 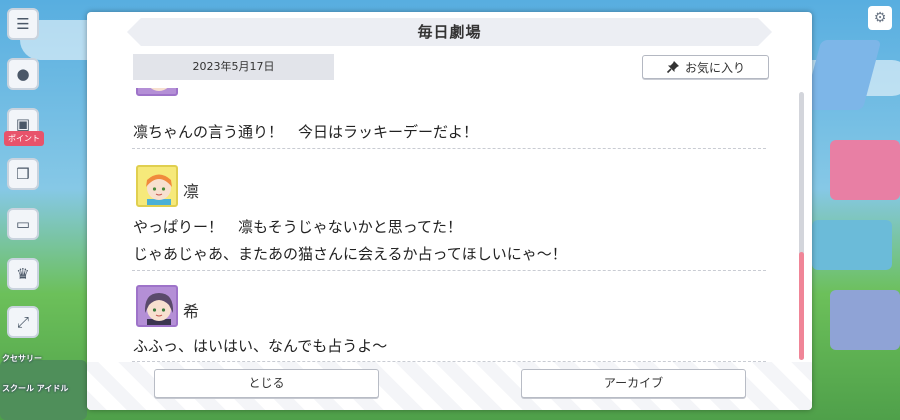 I want to click on monitor-icon: ▭, so click(x=23, y=224).